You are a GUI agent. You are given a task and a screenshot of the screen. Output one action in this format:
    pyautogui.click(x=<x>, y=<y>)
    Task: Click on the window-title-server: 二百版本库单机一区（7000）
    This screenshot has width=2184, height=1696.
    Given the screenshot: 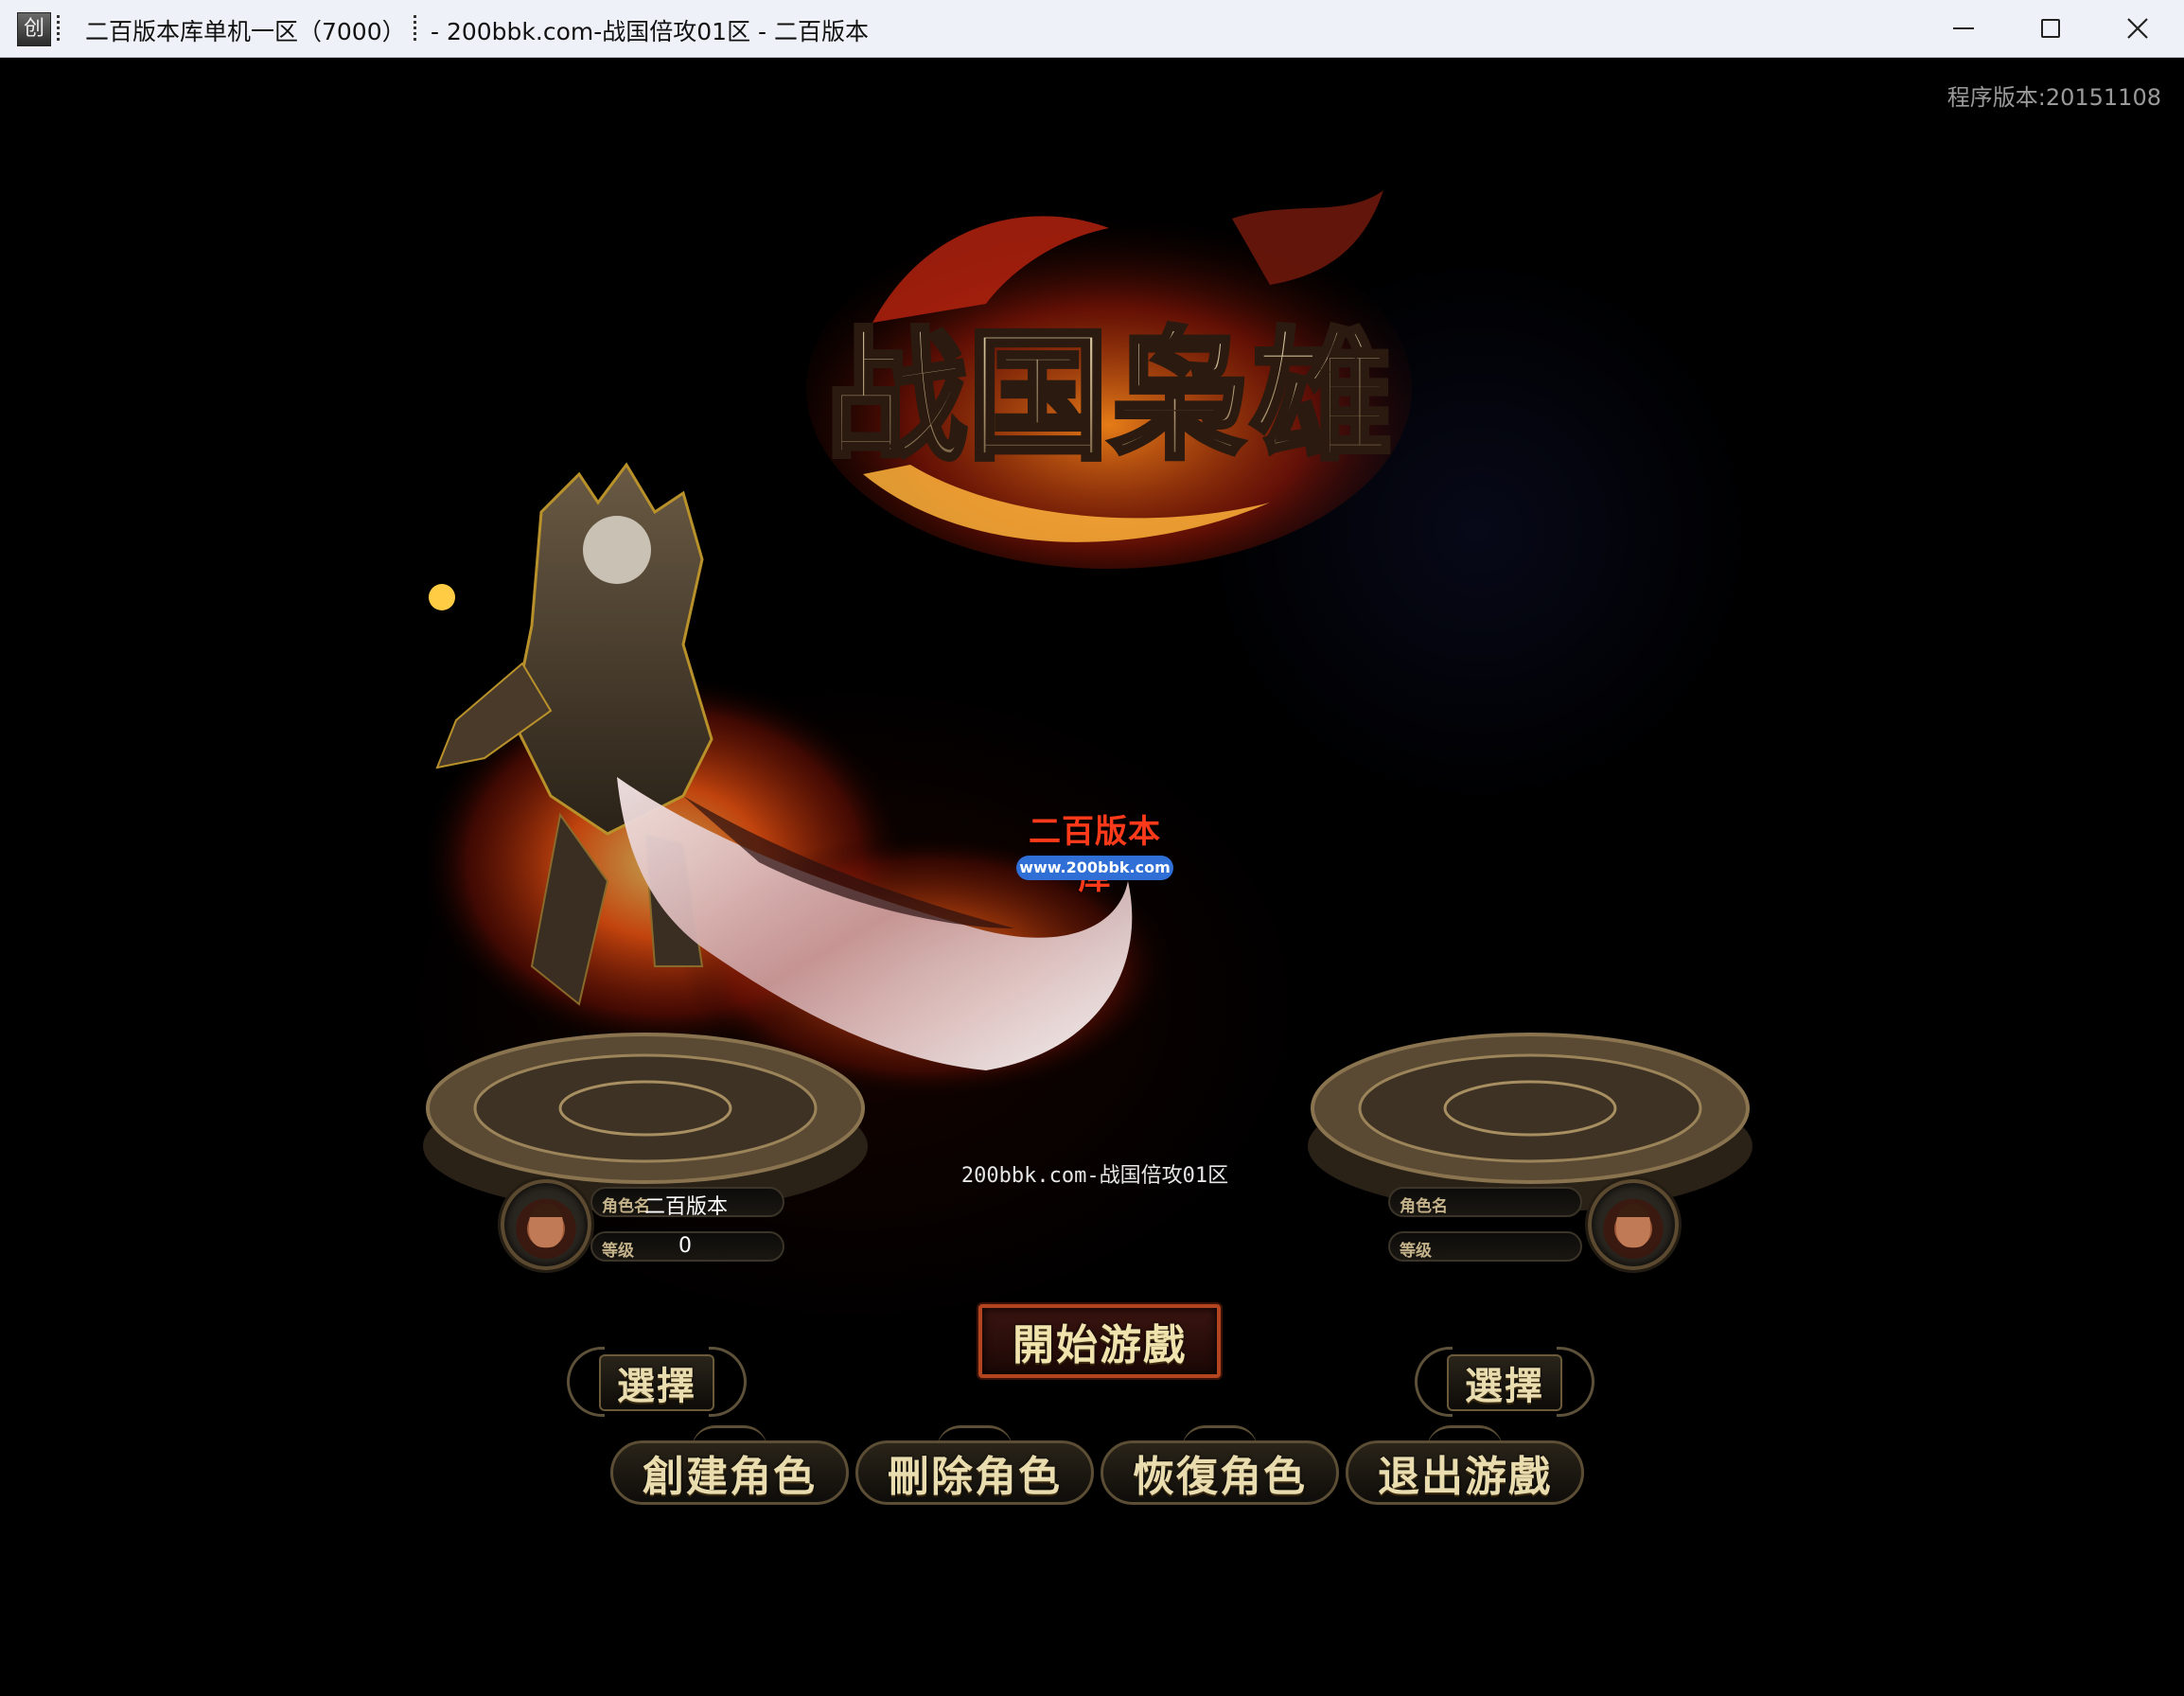 What is the action you would take?
    pyautogui.click(x=245, y=31)
    